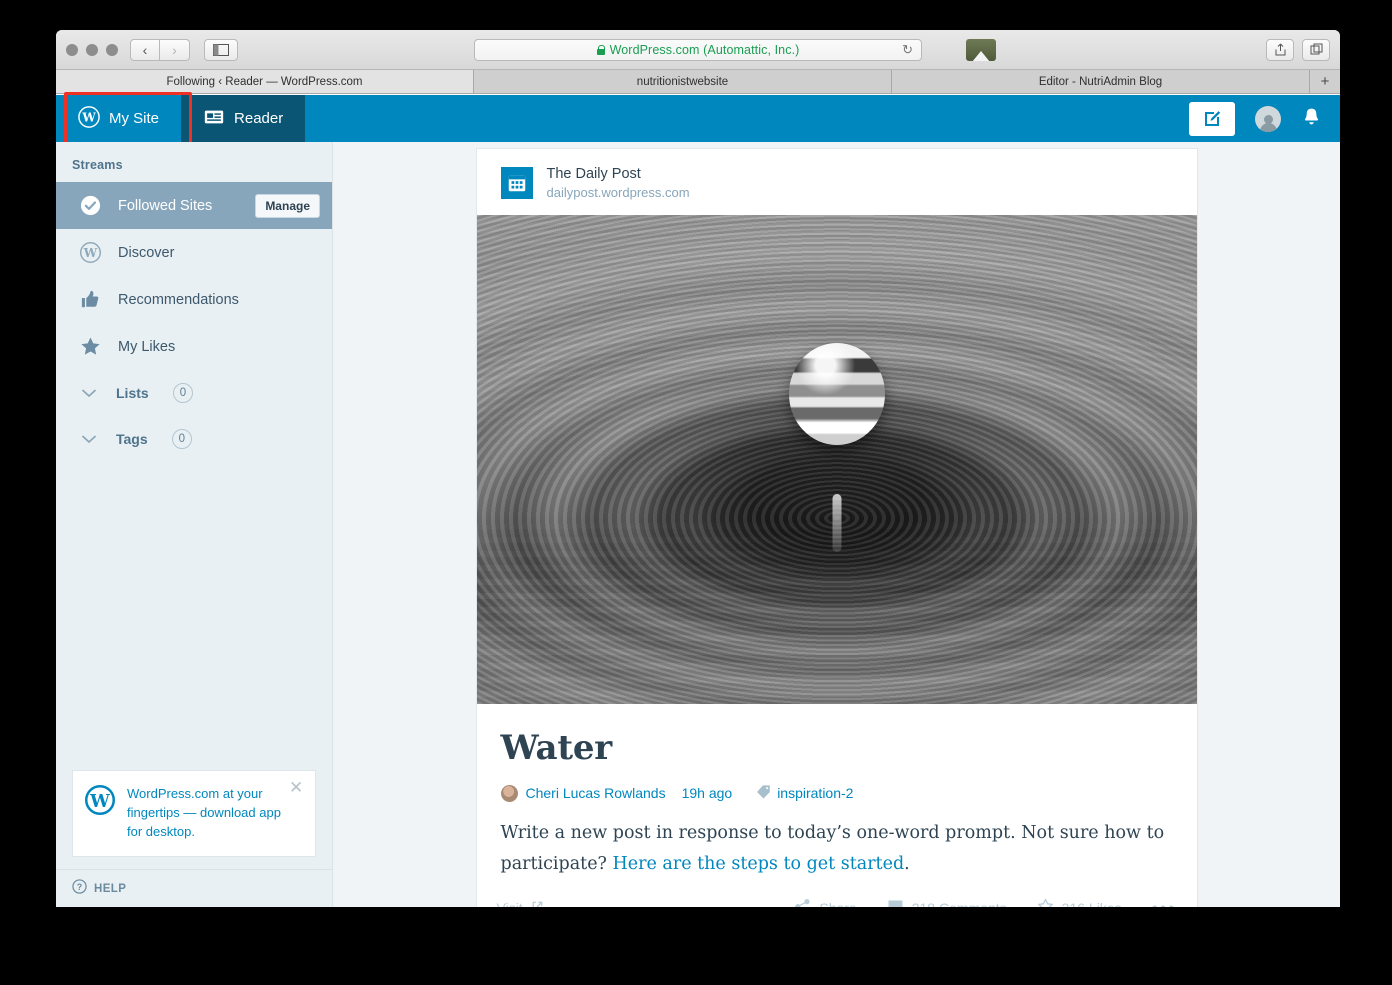 The width and height of the screenshot is (1392, 985). I want to click on share-action: Share, so click(825, 902).